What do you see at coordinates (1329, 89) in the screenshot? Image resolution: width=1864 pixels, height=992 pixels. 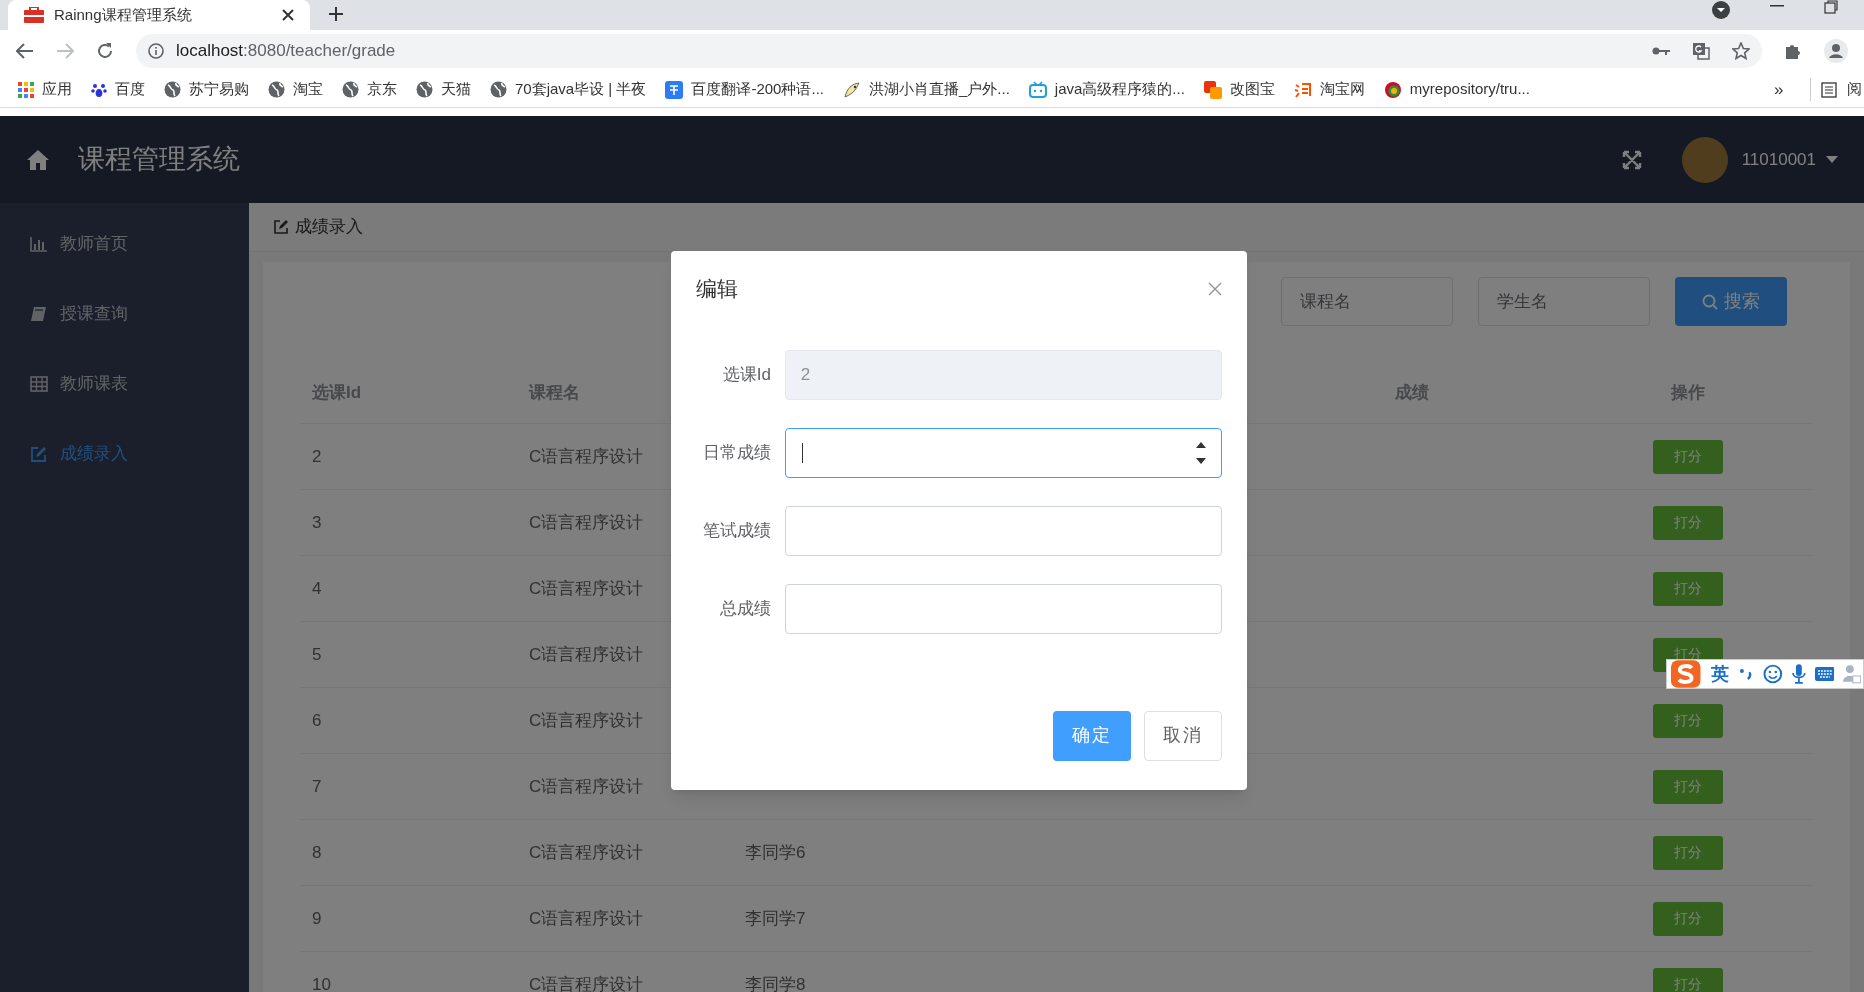 I see `bookmark: 淘宝网` at bounding box center [1329, 89].